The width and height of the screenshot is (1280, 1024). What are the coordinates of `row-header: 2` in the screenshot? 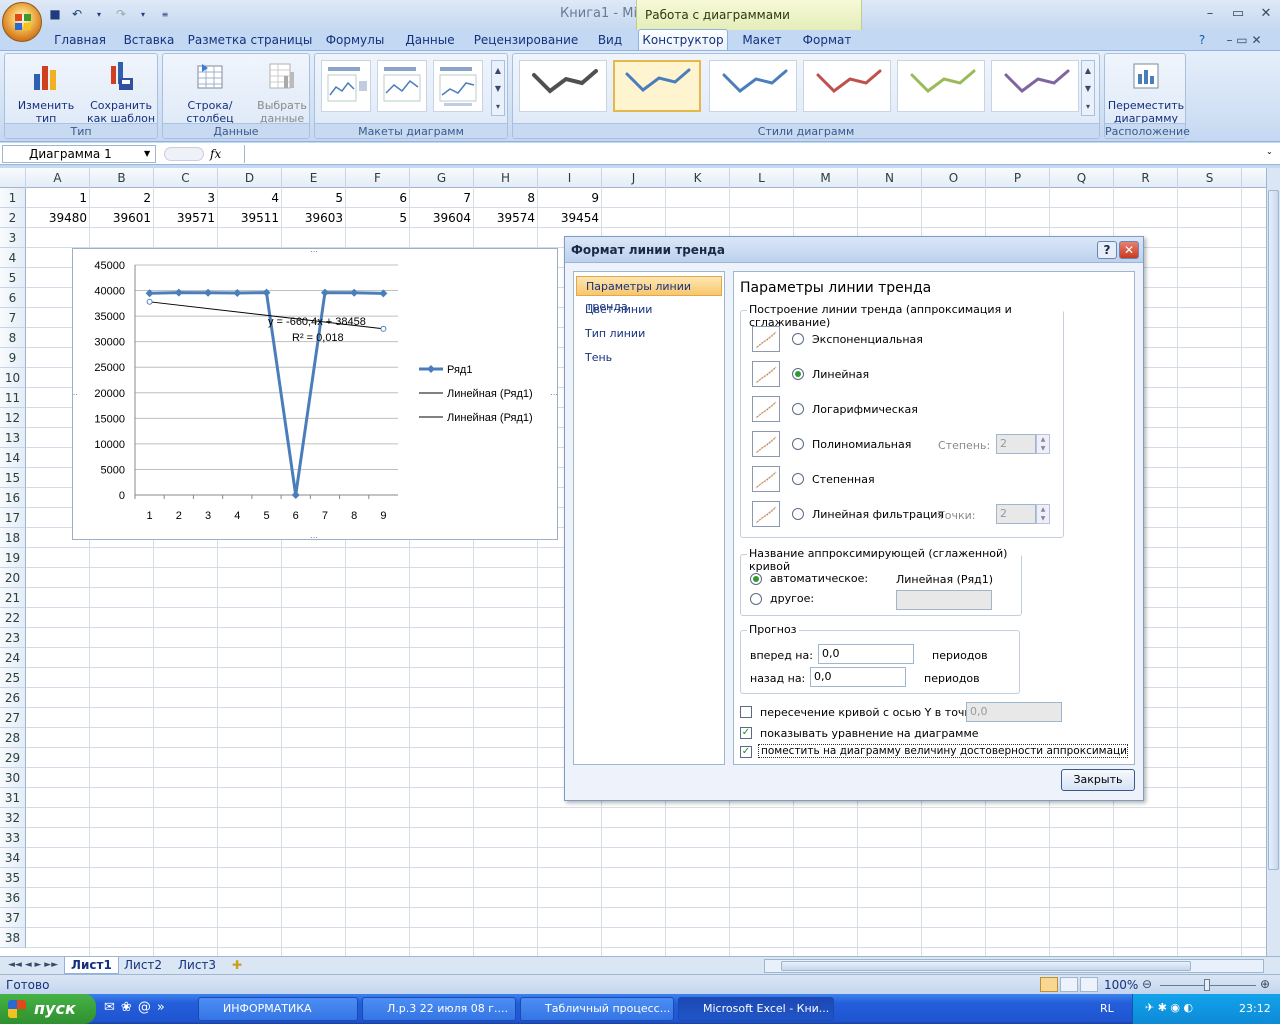 It's located at (13, 218).